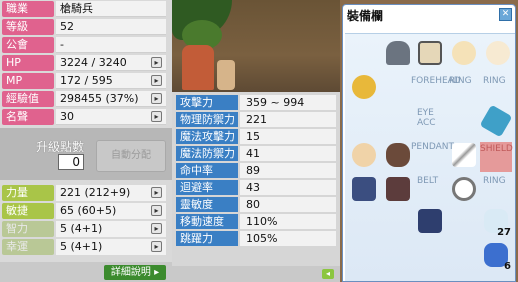 The image size is (518, 282). What do you see at coordinates (256, 119) in the screenshot?
I see `detail-row: 物理防禦力 221` at bounding box center [256, 119].